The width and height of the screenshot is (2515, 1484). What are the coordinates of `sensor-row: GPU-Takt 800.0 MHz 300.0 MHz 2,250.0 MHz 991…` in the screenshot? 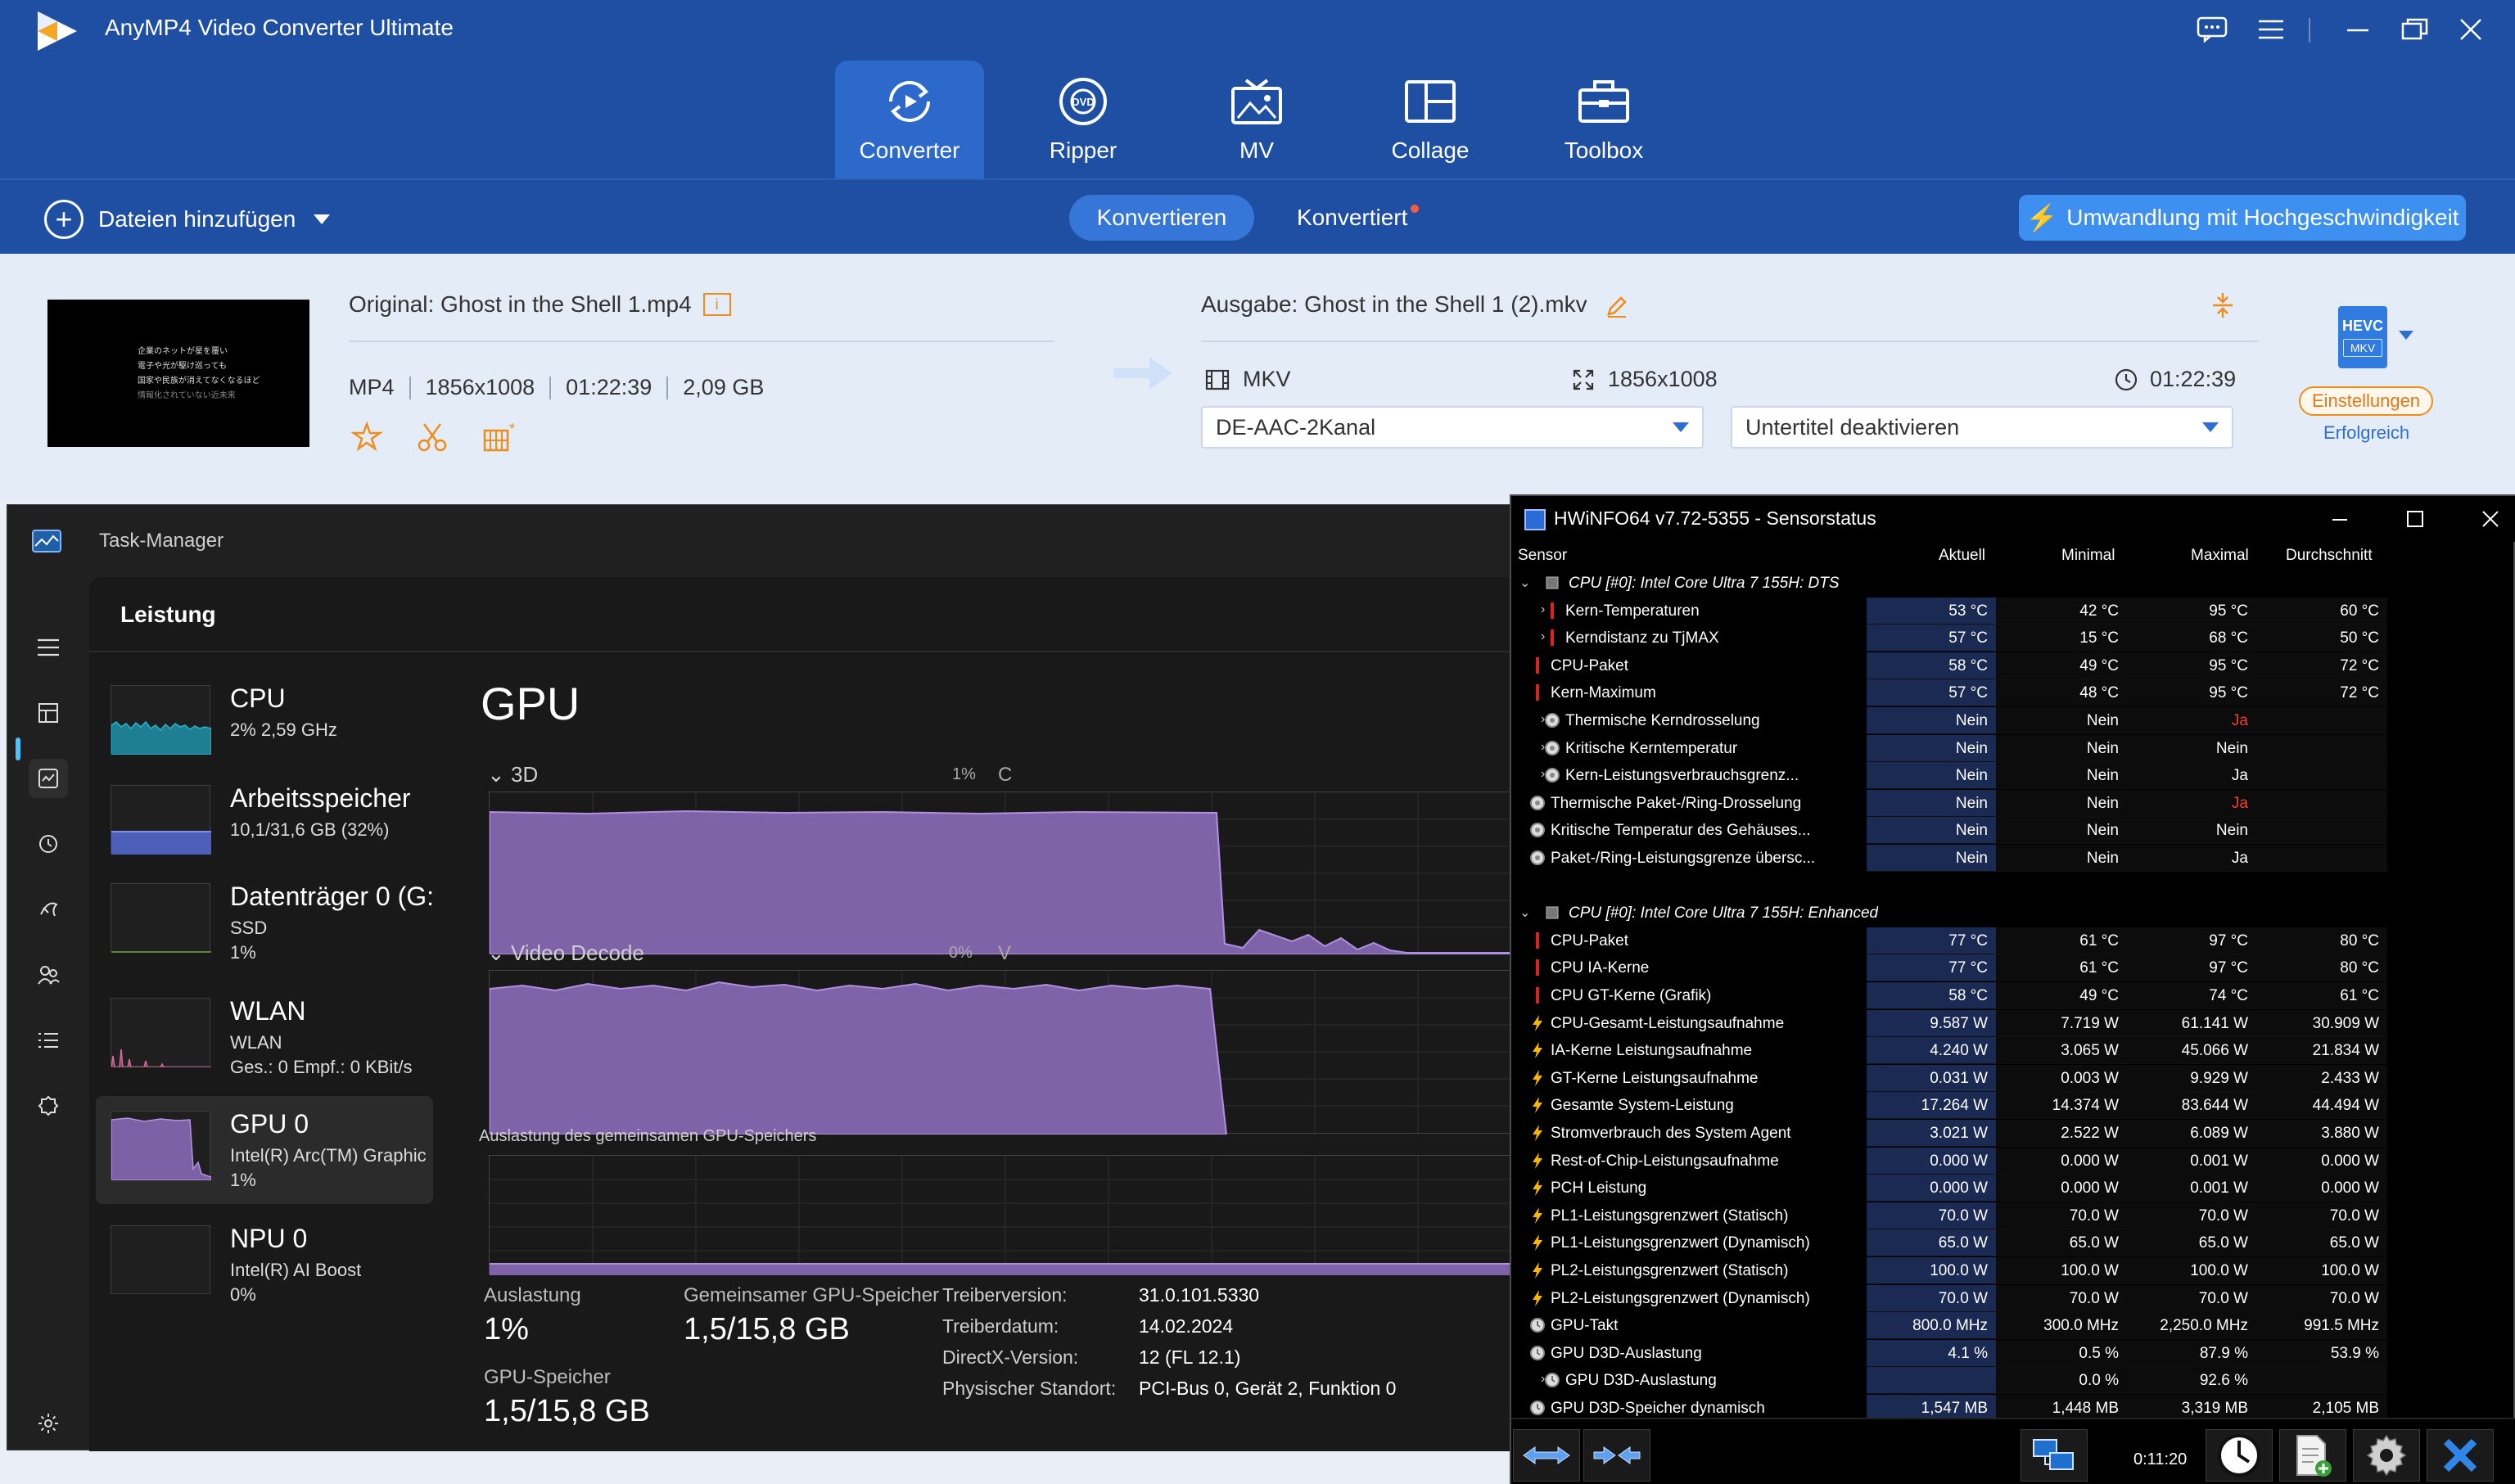 It's located at (1998, 1326).